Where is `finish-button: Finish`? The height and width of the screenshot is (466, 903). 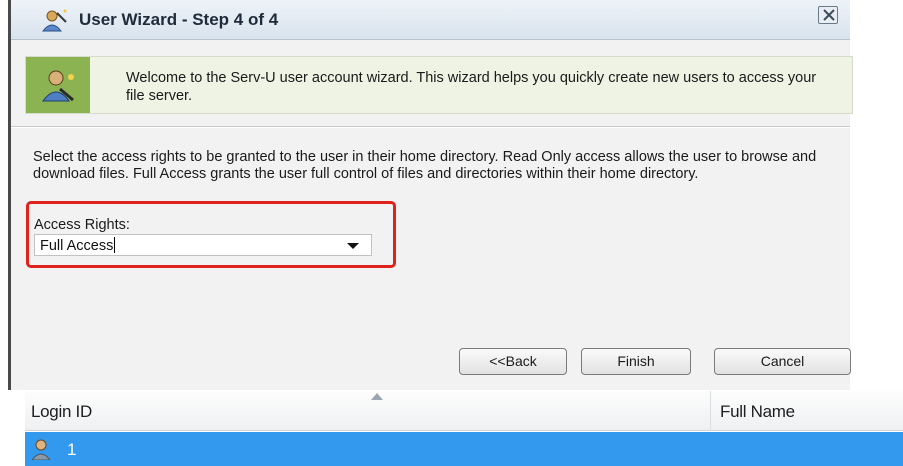 finish-button: Finish is located at coordinates (636, 361).